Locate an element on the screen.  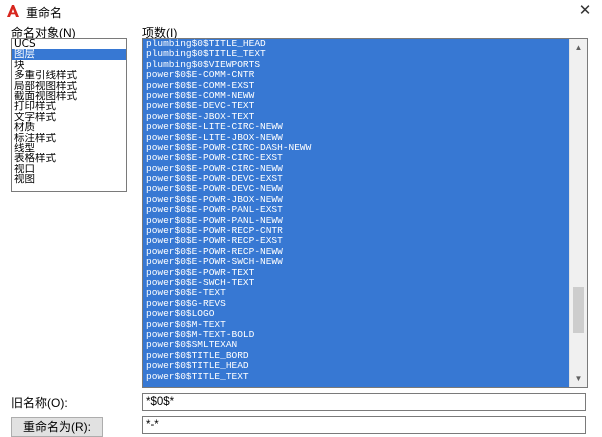
rename-to-input is located at coordinates (364, 425).